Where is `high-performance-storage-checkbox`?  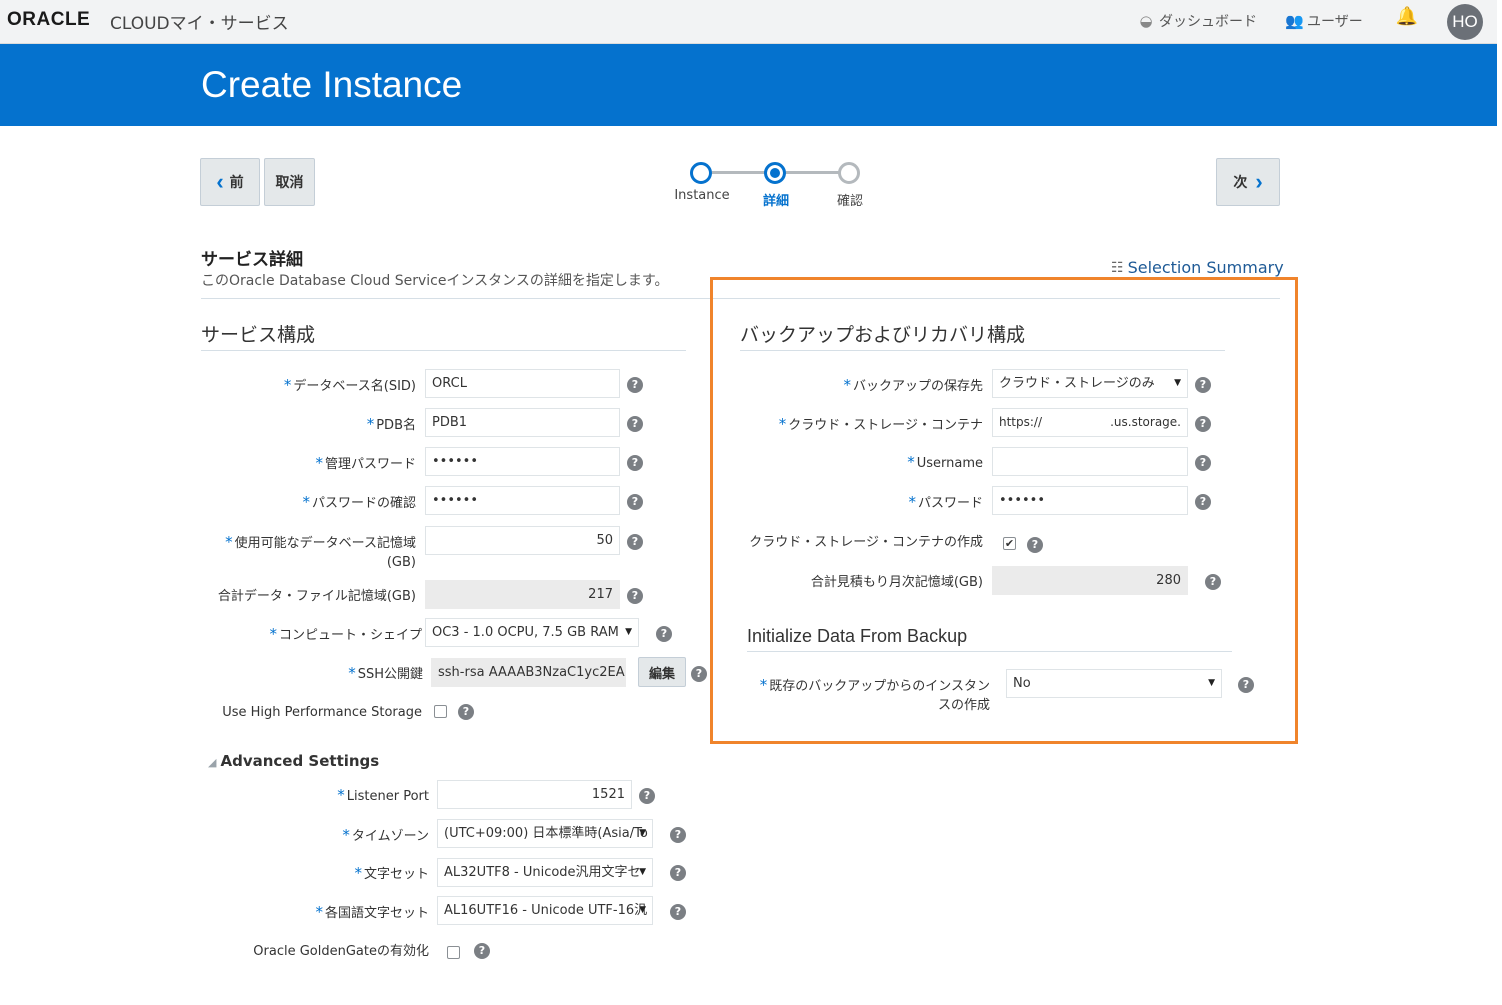
high-performance-storage-checkbox is located at coordinates (440, 711).